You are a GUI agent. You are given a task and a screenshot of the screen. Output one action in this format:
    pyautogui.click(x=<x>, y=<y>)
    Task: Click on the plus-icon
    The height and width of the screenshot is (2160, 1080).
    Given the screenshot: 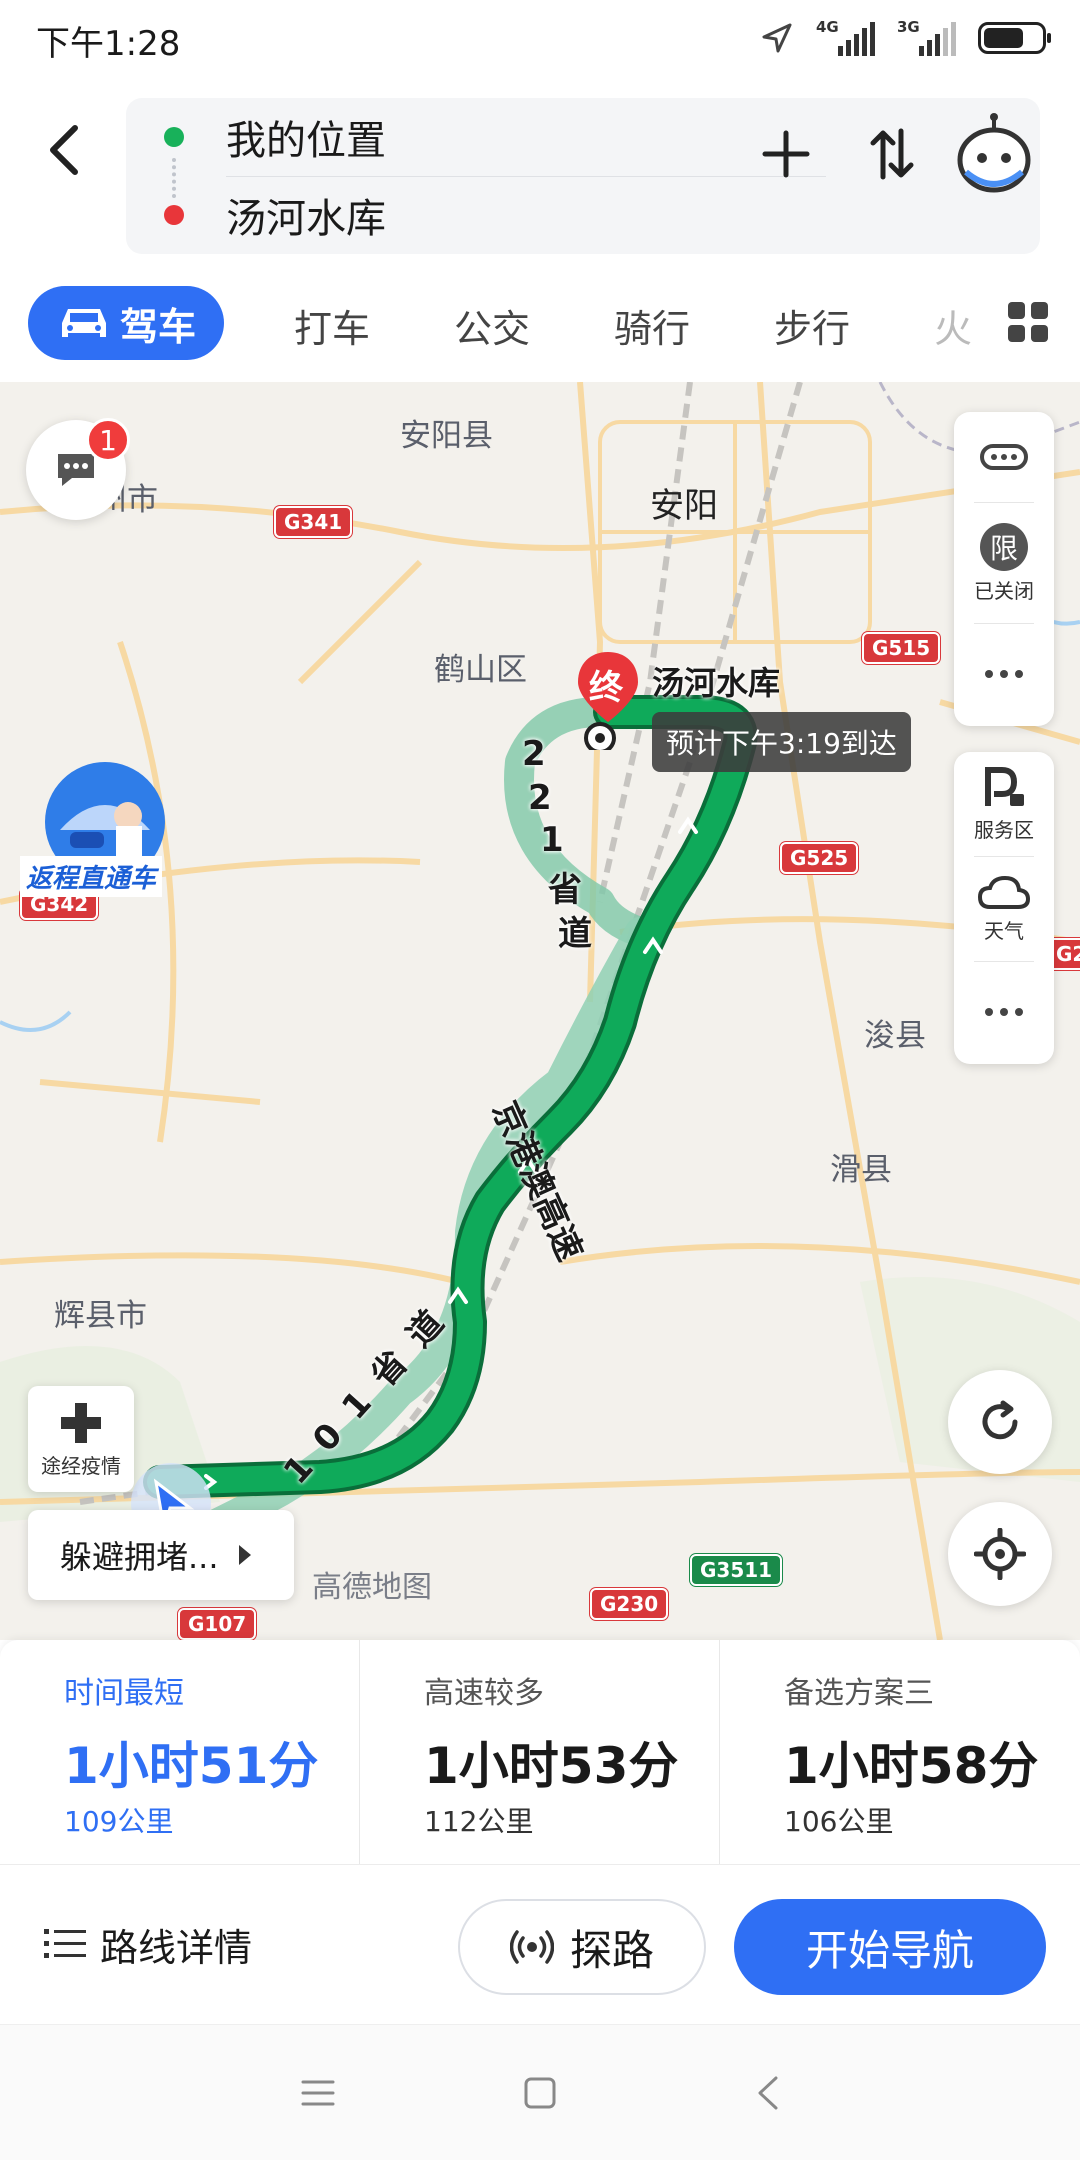 What is the action you would take?
    pyautogui.click(x=786, y=154)
    